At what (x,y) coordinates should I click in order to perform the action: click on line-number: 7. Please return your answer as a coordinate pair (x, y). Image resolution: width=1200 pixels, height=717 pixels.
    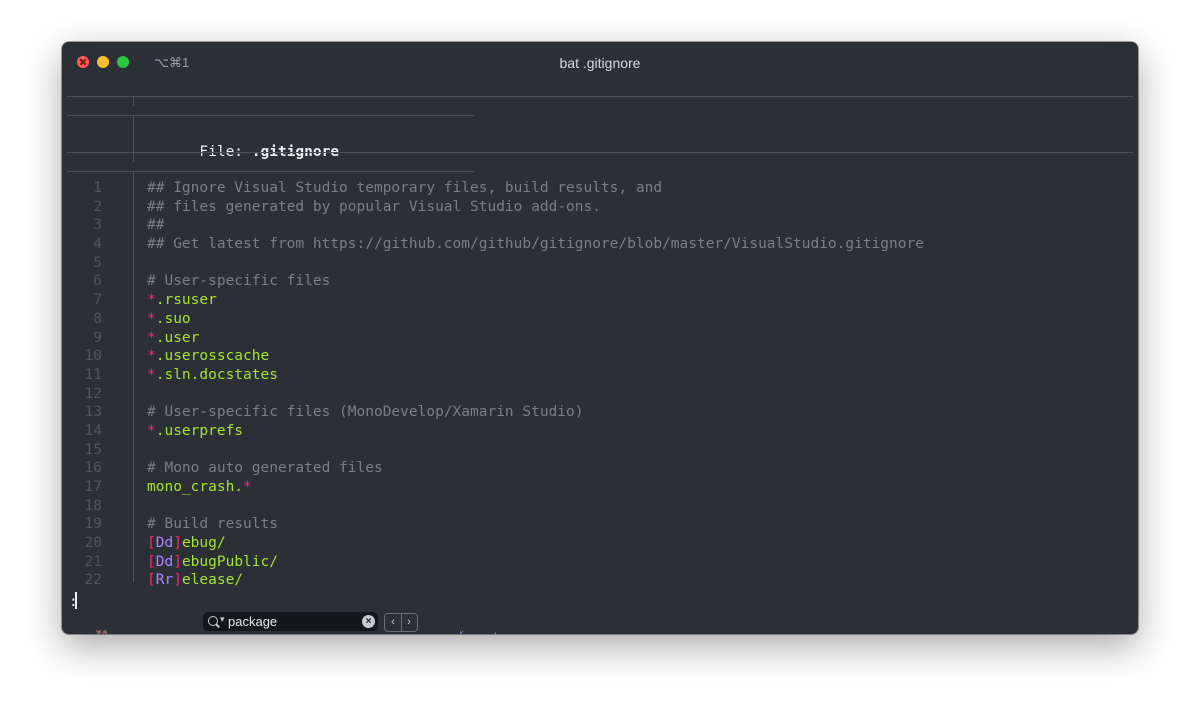
    Looking at the image, I should click on (97, 300).